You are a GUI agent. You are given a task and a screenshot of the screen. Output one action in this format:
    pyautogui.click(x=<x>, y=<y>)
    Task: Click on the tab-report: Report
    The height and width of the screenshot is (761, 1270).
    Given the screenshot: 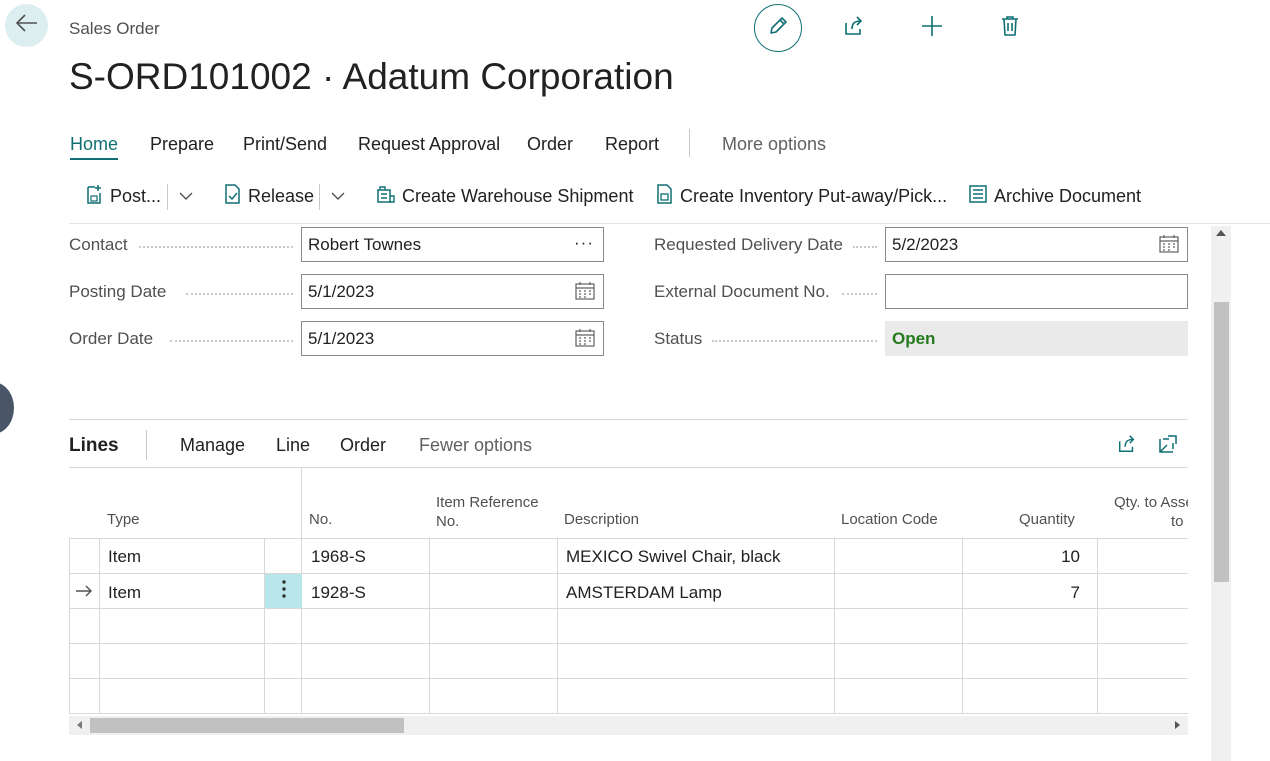 What is the action you would take?
    pyautogui.click(x=632, y=144)
    